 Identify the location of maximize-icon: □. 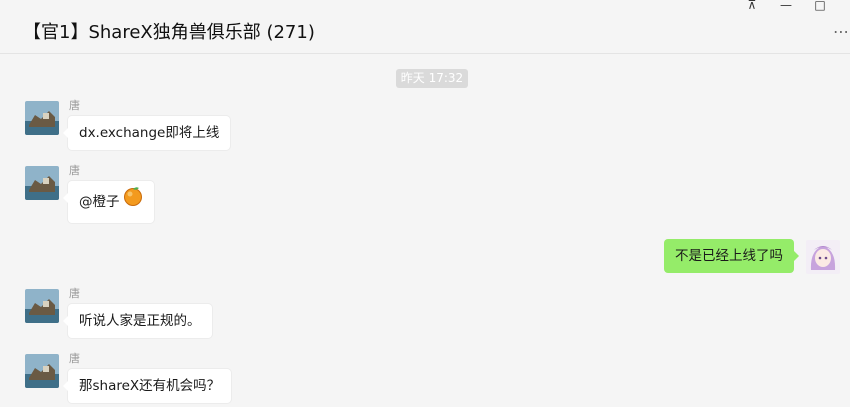
(820, 6).